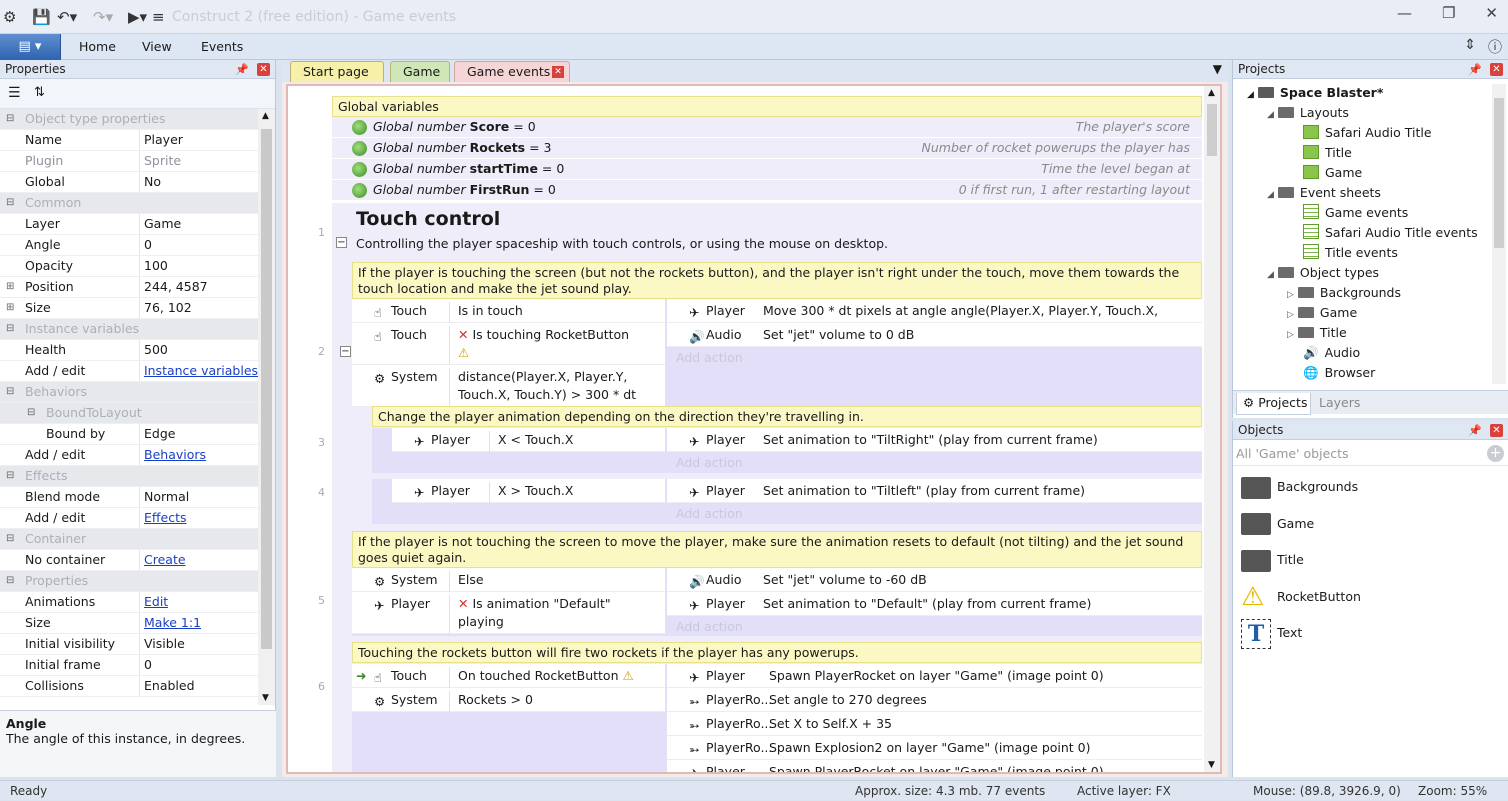 The image size is (1508, 801). Describe the element at coordinates (1308, 114) in the screenshot. I see `project-tree-item: ◢ Layouts` at that location.